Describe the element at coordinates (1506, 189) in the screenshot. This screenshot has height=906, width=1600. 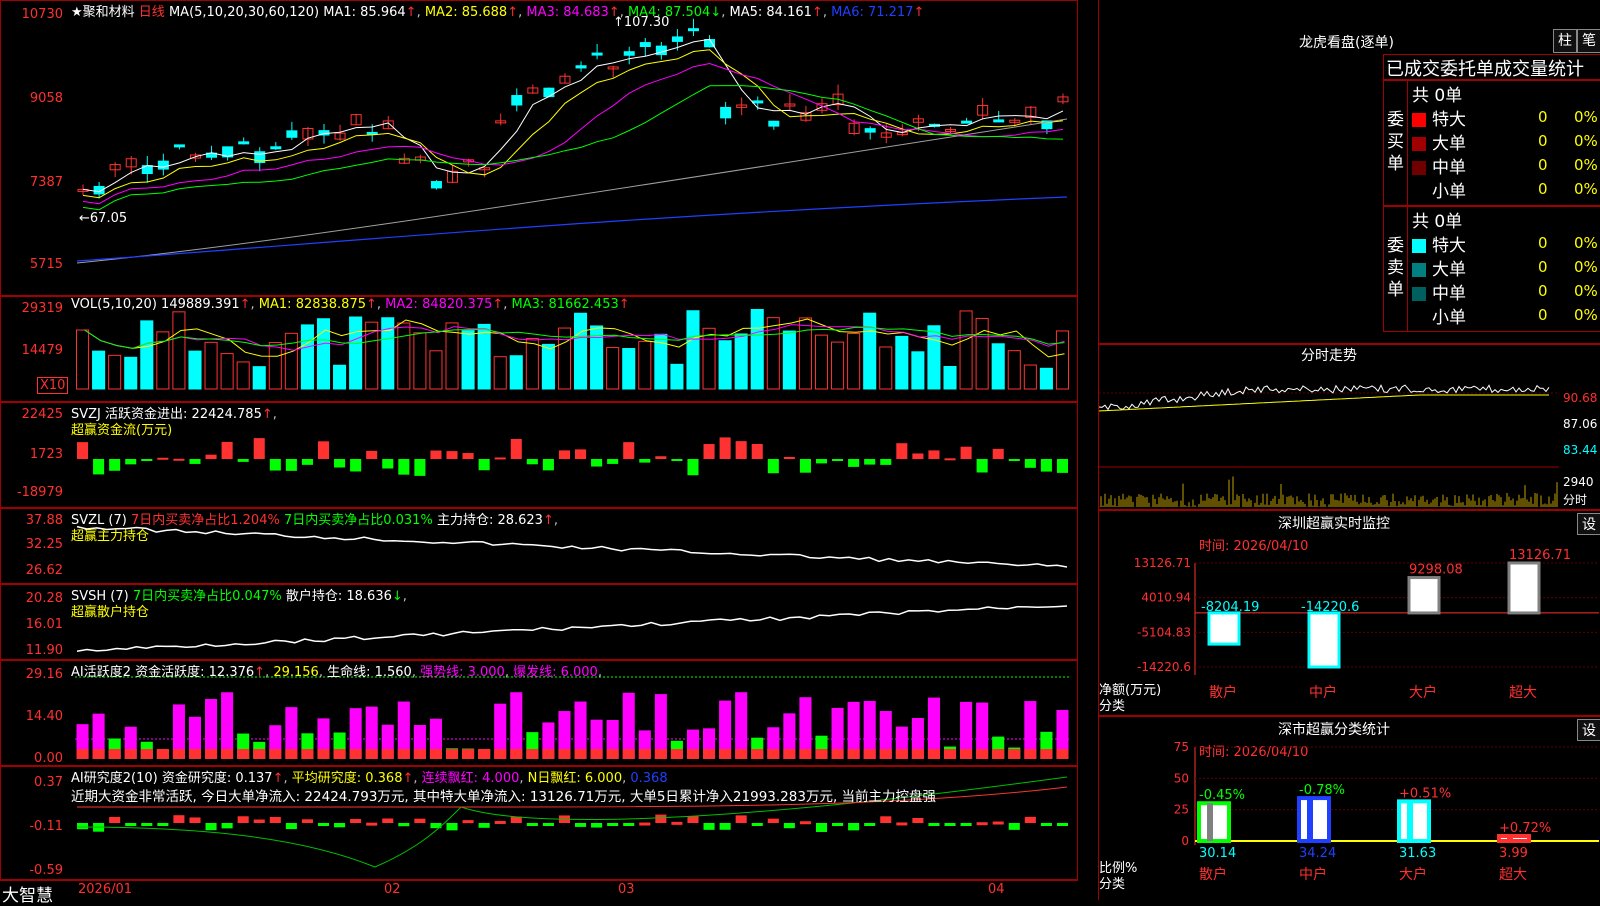
I see `buy-row: 小单 0 0%` at that location.